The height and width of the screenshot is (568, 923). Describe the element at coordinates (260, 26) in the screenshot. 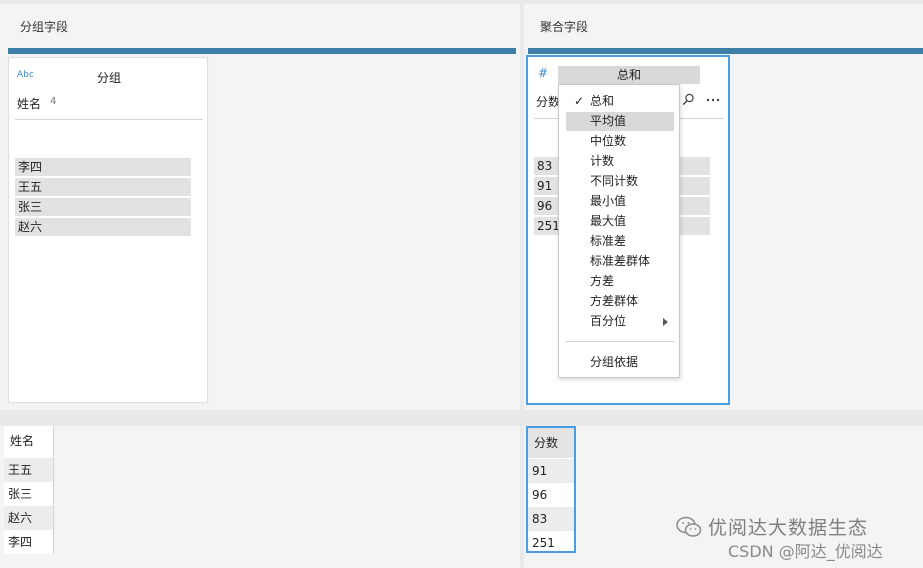

I see `group-fields-header: 分组字段` at that location.